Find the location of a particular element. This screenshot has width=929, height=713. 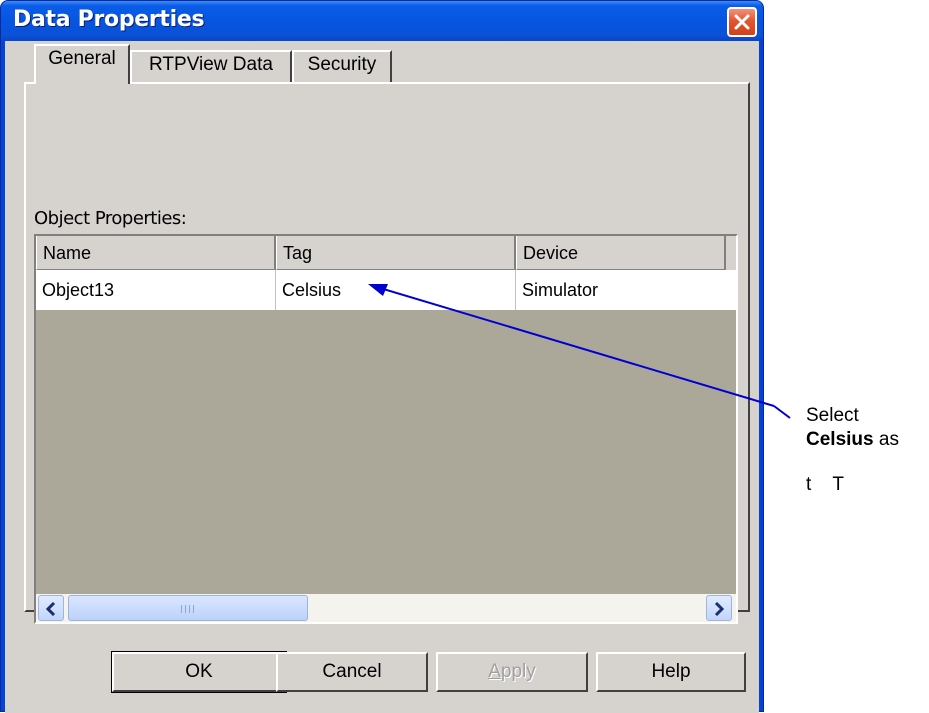

cancel-button: Cancel is located at coordinates (352, 672).